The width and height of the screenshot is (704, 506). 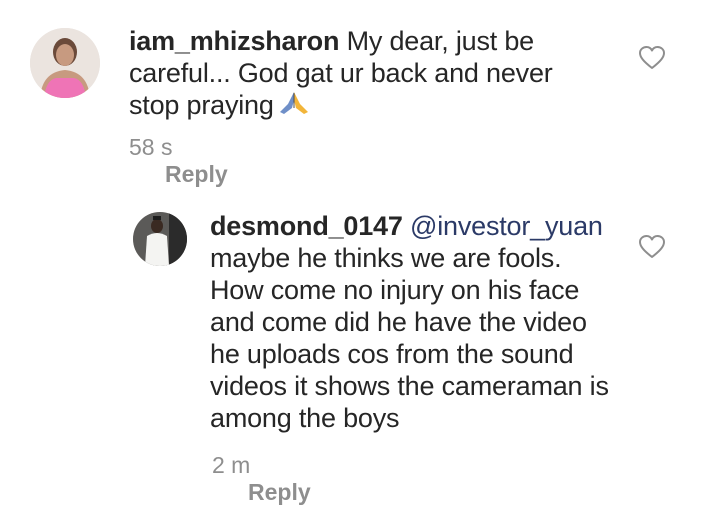 What do you see at coordinates (306, 226) in the screenshot?
I see `username: desmond_0147` at bounding box center [306, 226].